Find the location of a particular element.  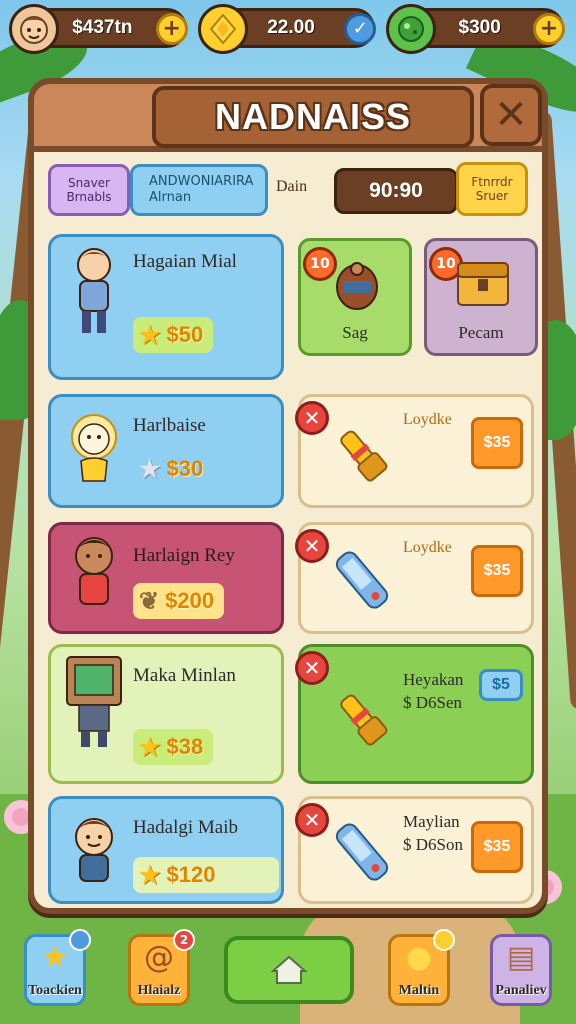

remove-icon: ✕ is located at coordinates (312, 668).